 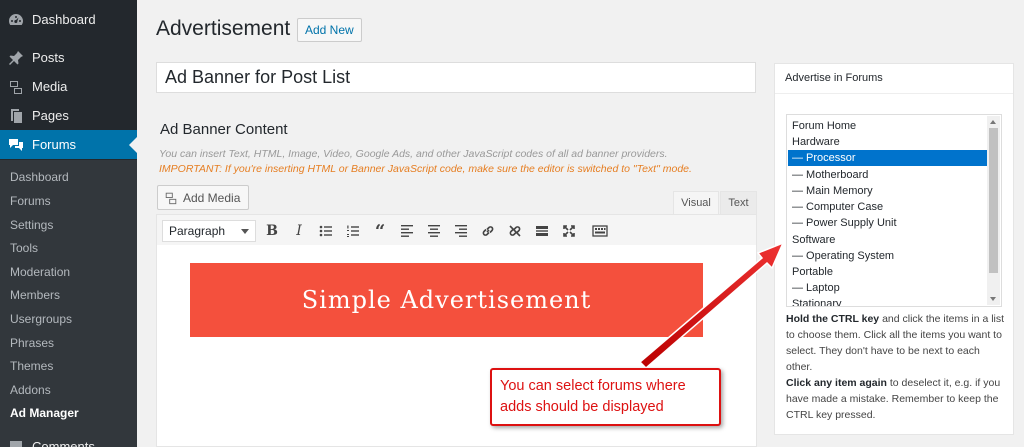 What do you see at coordinates (31, 366) in the screenshot?
I see `submenu-item-themes: Themes` at bounding box center [31, 366].